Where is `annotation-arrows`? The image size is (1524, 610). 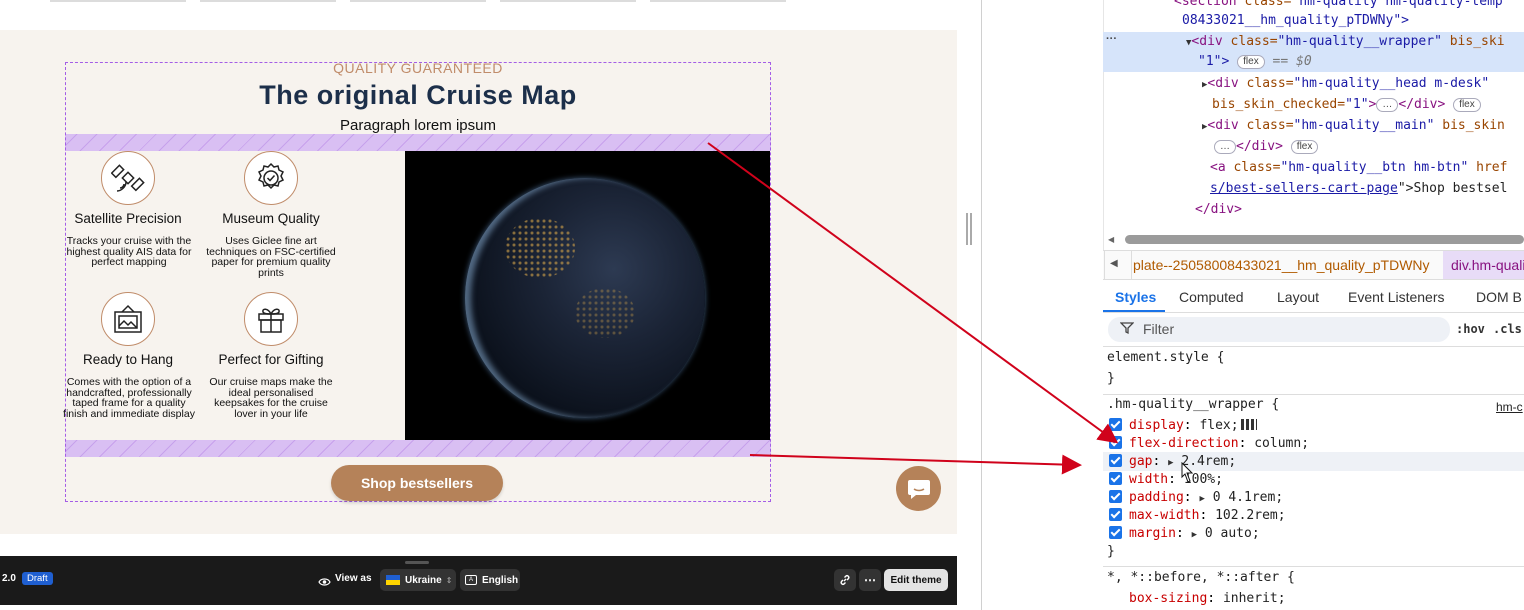
annotation-arrows is located at coordinates (913, 308).